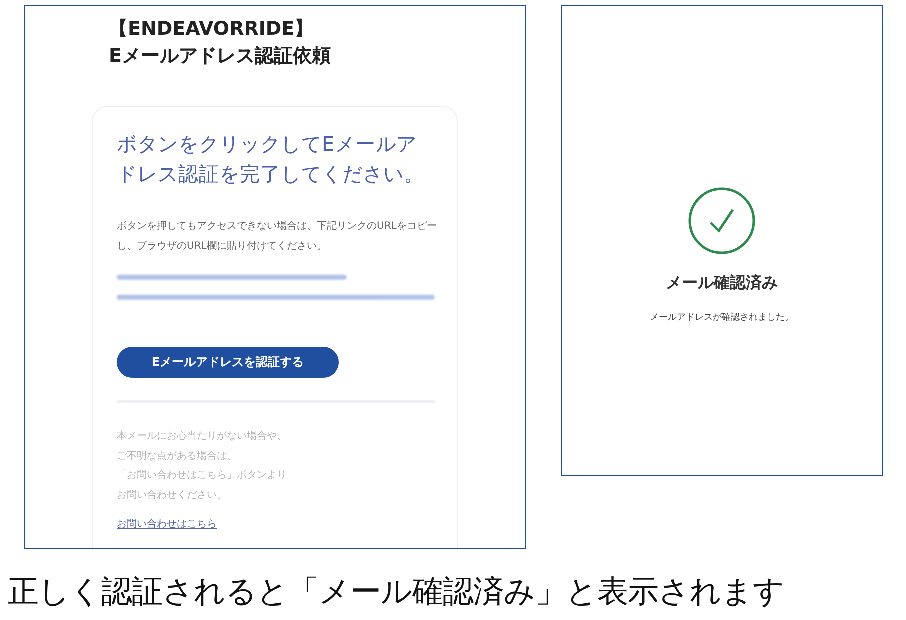  Describe the element at coordinates (202, 475) in the screenshot. I see `notice-text: 「お問い合わせはこちら」ボタンより` at that location.